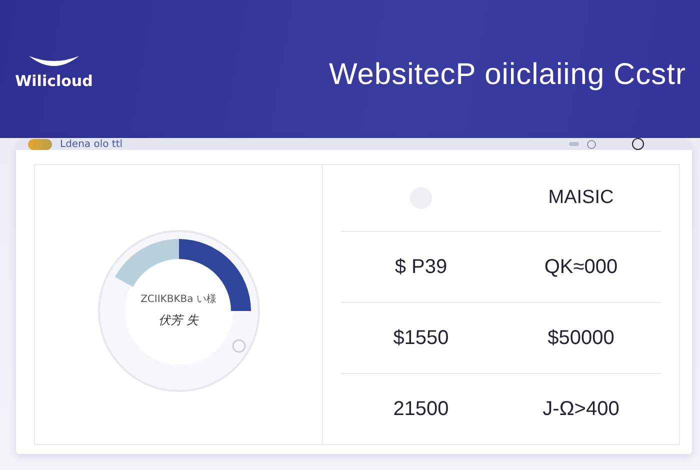 This screenshot has width=700, height=470. What do you see at coordinates (638, 144) in the screenshot?
I see `circle-icon` at bounding box center [638, 144].